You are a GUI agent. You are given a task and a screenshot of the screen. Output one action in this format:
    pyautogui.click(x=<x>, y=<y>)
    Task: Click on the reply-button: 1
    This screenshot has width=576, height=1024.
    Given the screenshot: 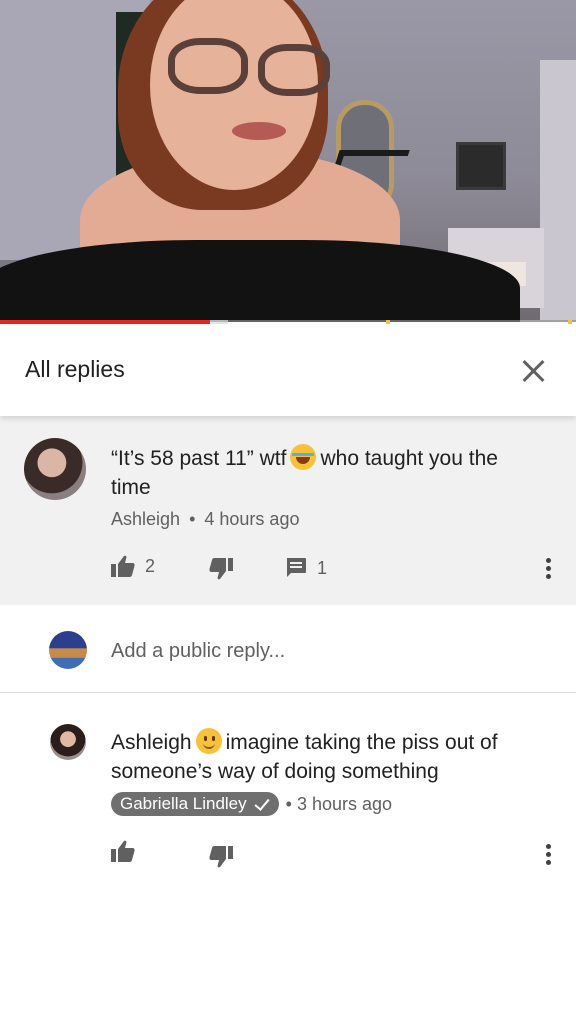 What is the action you would take?
    pyautogui.click(x=306, y=568)
    